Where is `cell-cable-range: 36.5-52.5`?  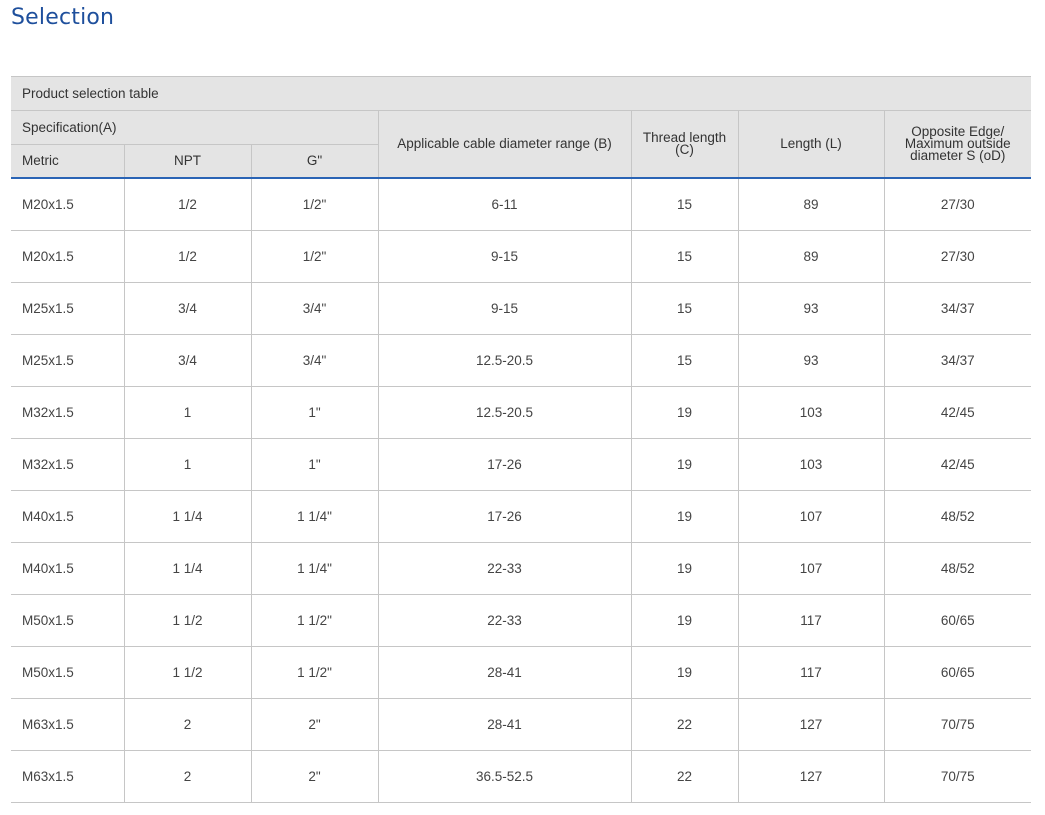
cell-cable-range: 36.5-52.5 is located at coordinates (504, 776).